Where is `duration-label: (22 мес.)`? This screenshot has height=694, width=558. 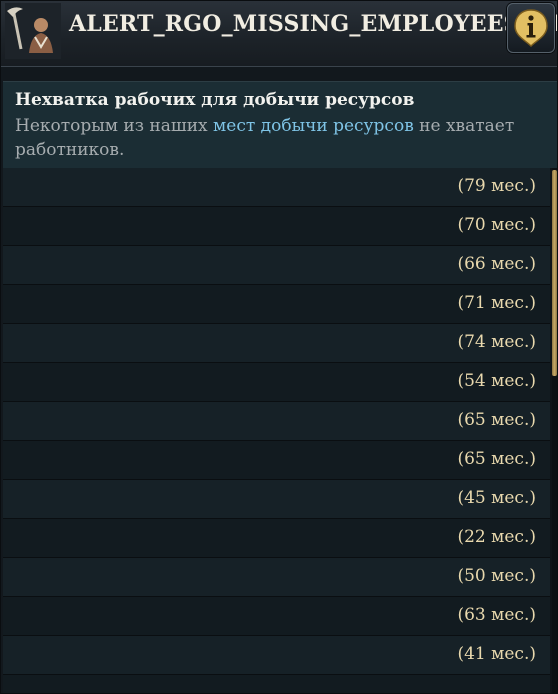 duration-label: (22 мес.) is located at coordinates (496, 537).